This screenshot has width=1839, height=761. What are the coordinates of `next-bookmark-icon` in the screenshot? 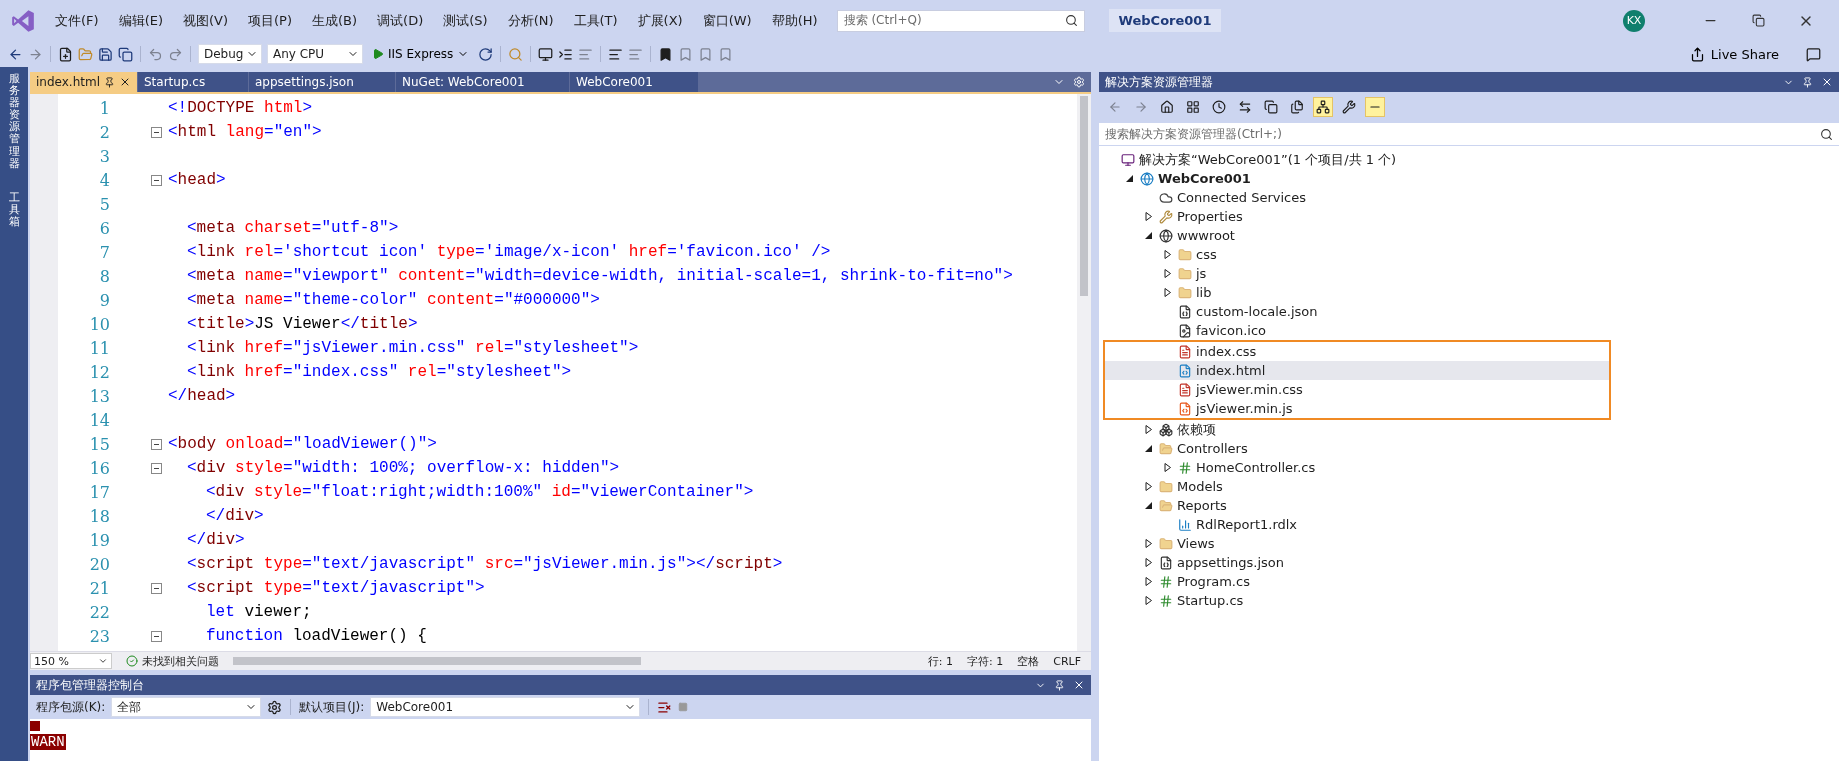 It's located at (706, 54).